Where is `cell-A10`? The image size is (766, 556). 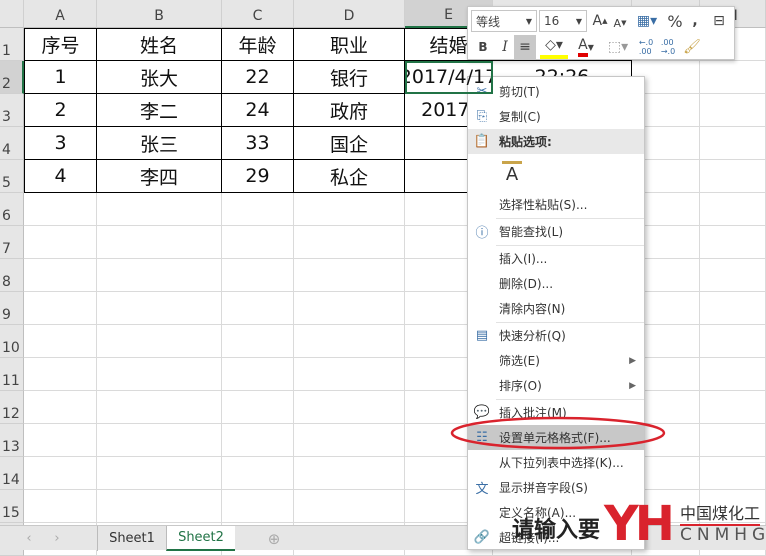
cell-A10 is located at coordinates (60, 341).